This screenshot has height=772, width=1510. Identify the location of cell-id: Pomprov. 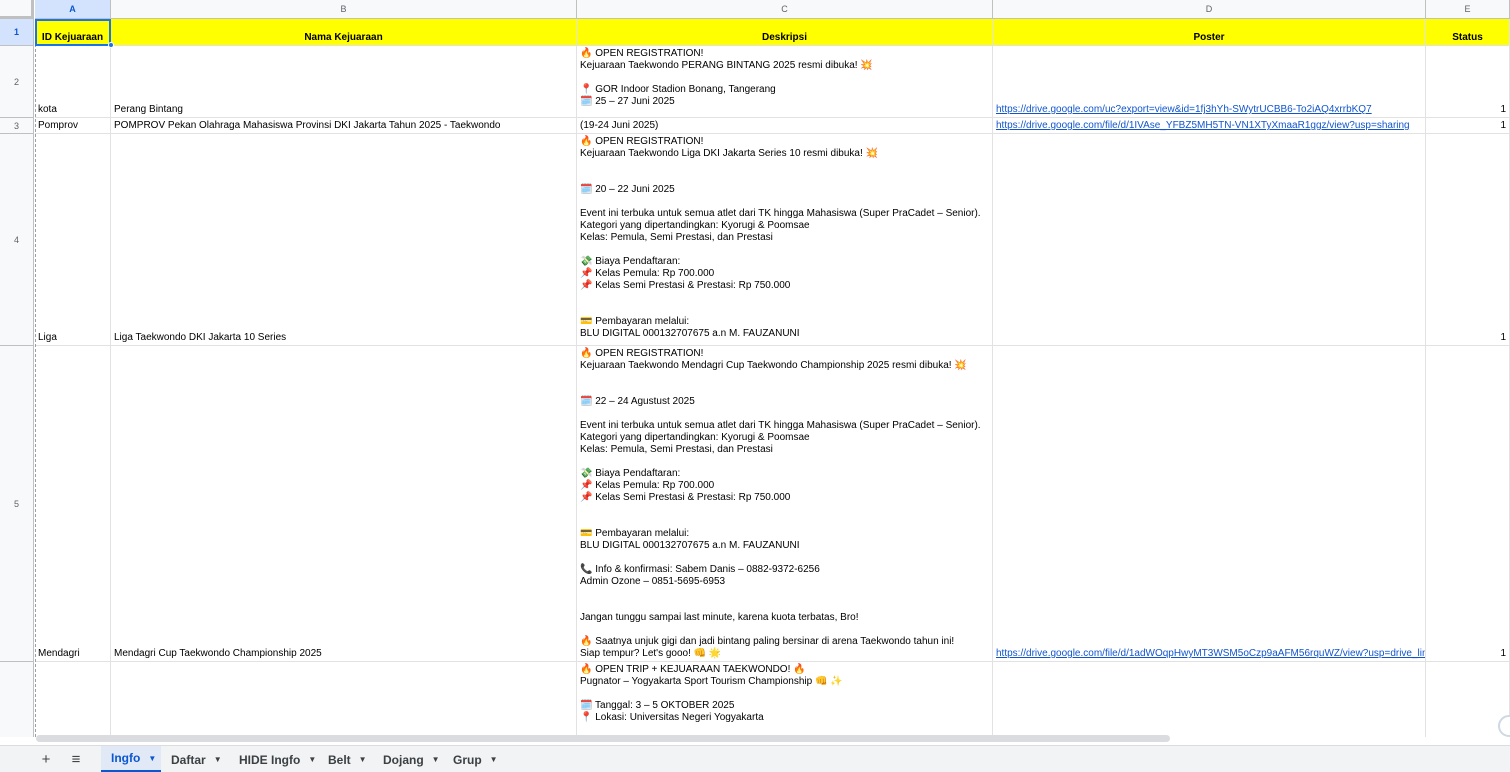
(73, 126).